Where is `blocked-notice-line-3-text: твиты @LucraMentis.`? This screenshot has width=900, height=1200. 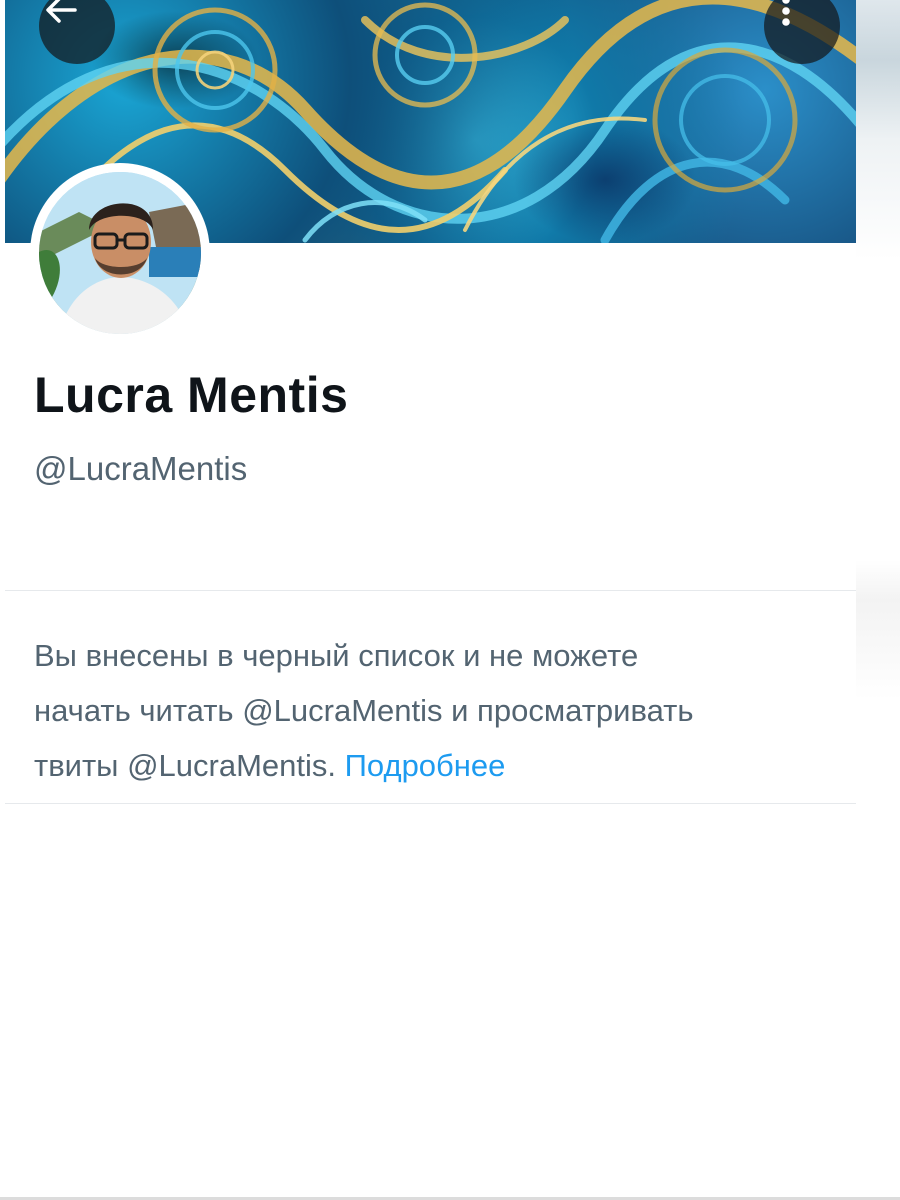 blocked-notice-line-3-text: твиты @LucraMentis. is located at coordinates (185, 765).